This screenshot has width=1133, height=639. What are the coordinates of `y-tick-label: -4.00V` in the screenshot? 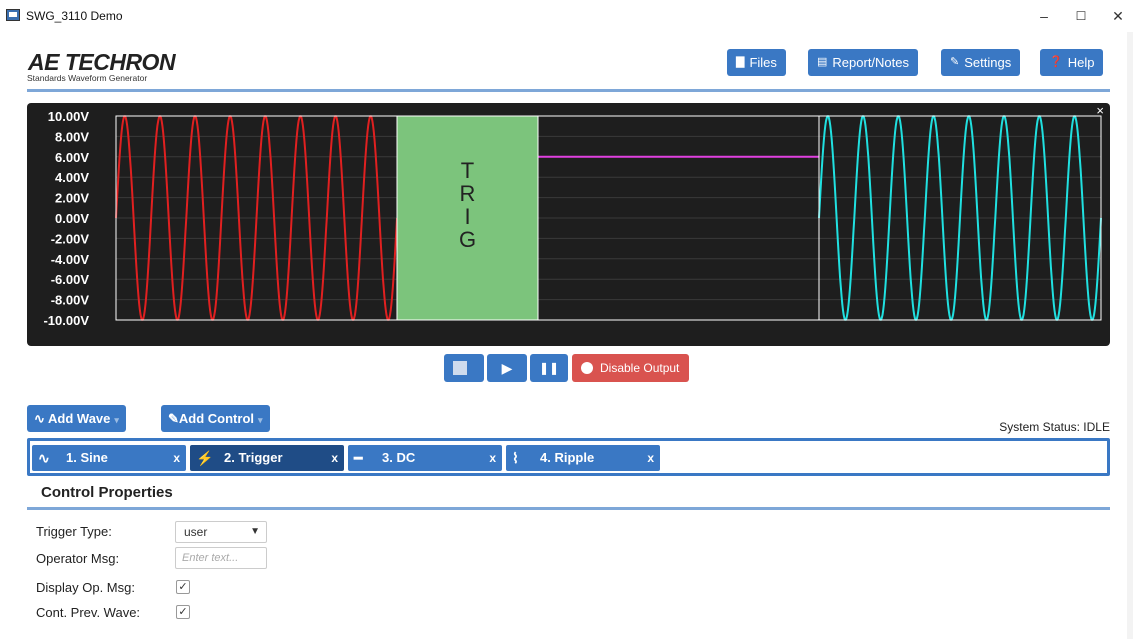 It's located at (70, 259).